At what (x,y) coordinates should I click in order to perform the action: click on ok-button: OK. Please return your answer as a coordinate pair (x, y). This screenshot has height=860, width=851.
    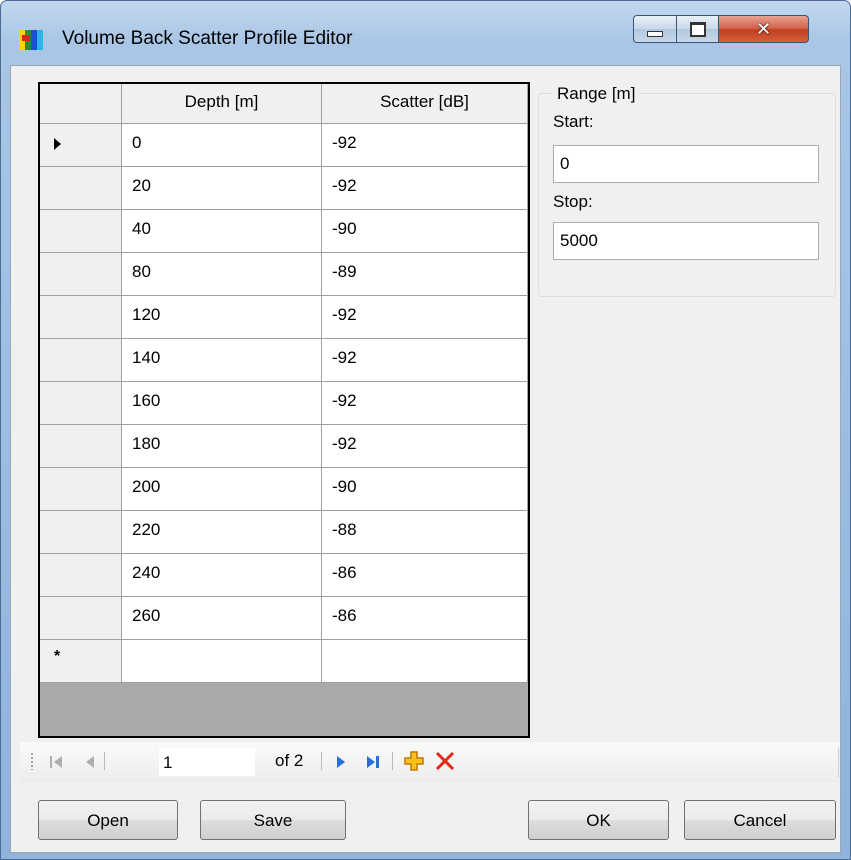
    Looking at the image, I should click on (598, 820).